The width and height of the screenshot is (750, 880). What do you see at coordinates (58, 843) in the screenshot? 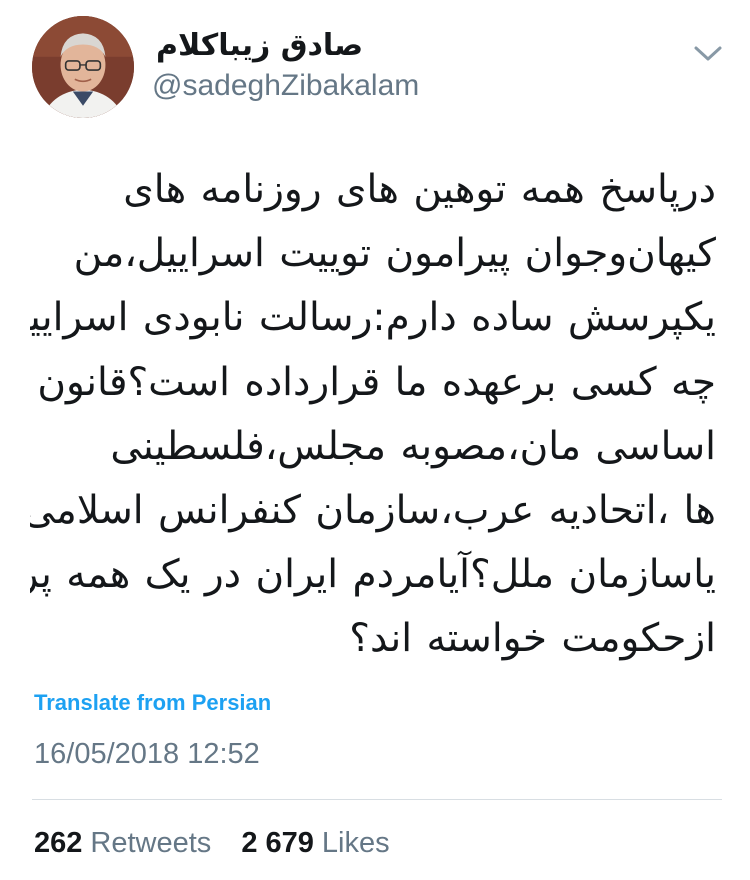
I see `retweets-count: 262` at bounding box center [58, 843].